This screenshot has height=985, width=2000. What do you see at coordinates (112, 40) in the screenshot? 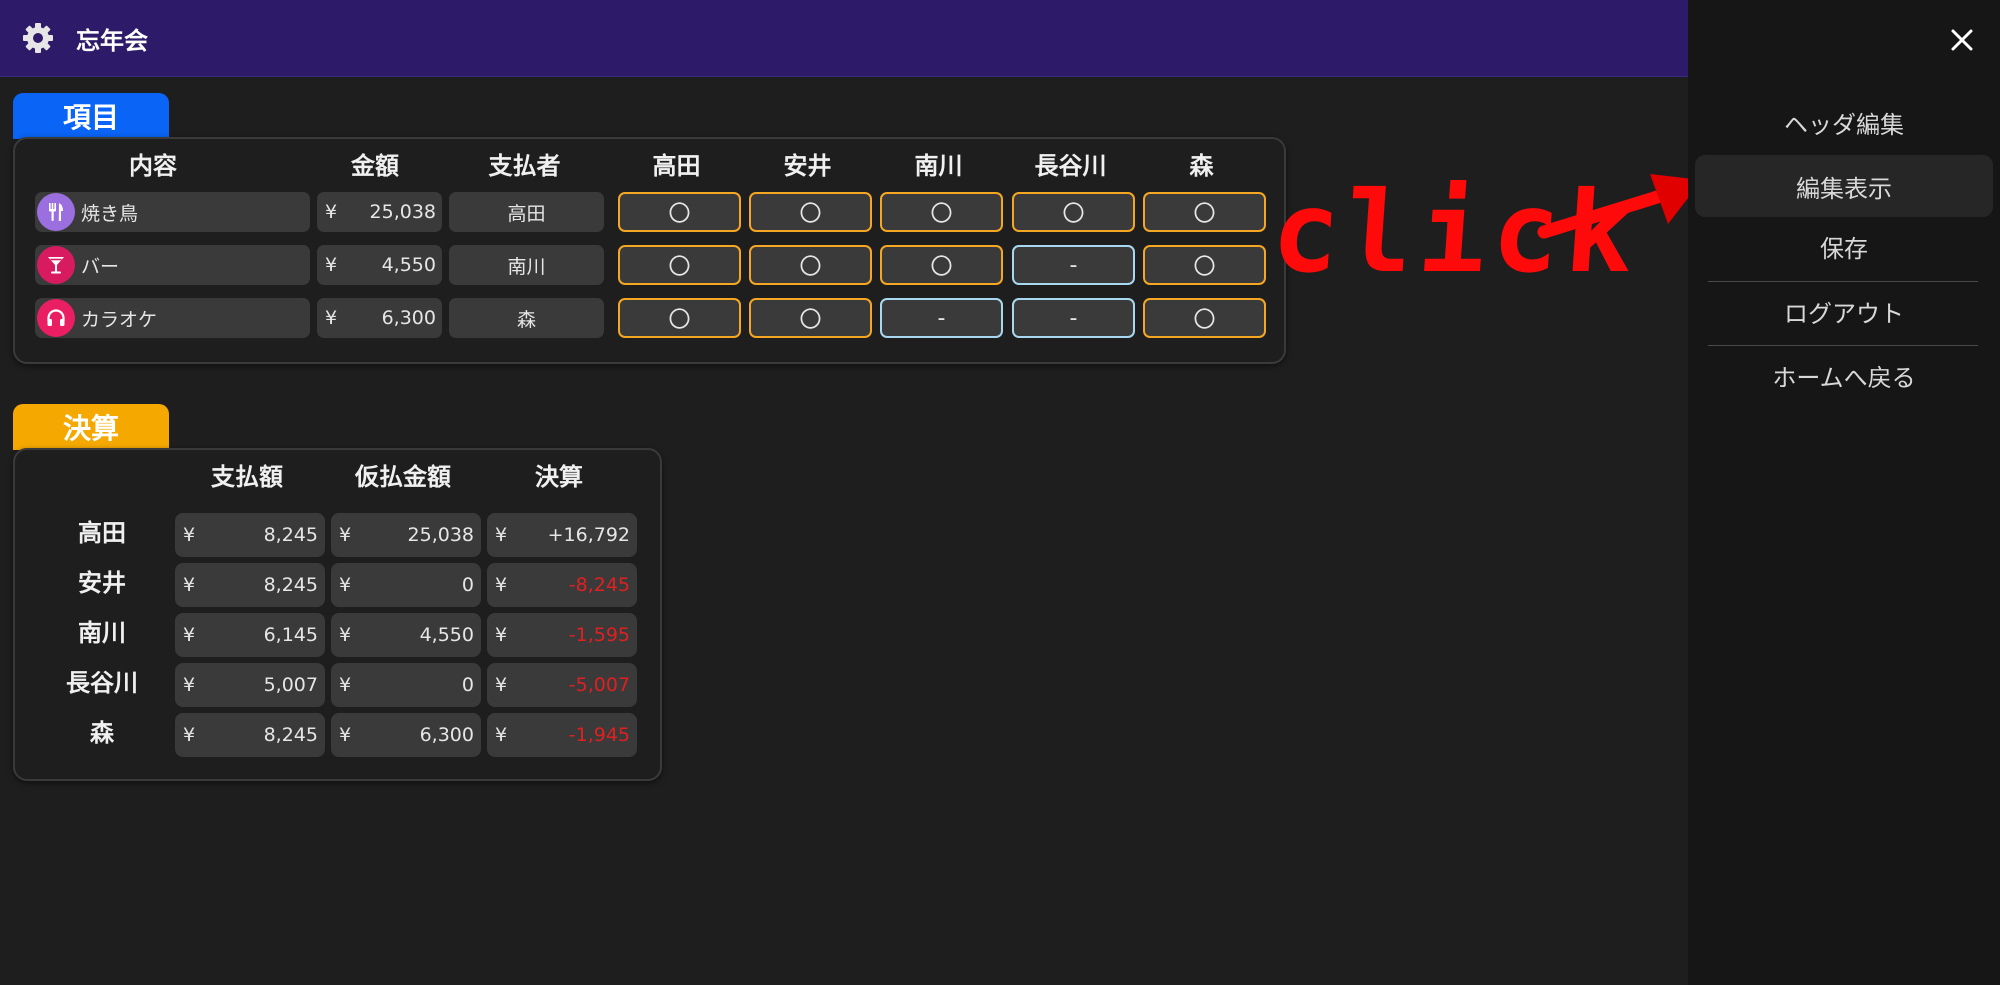
I see `page-title: 忘年会` at bounding box center [112, 40].